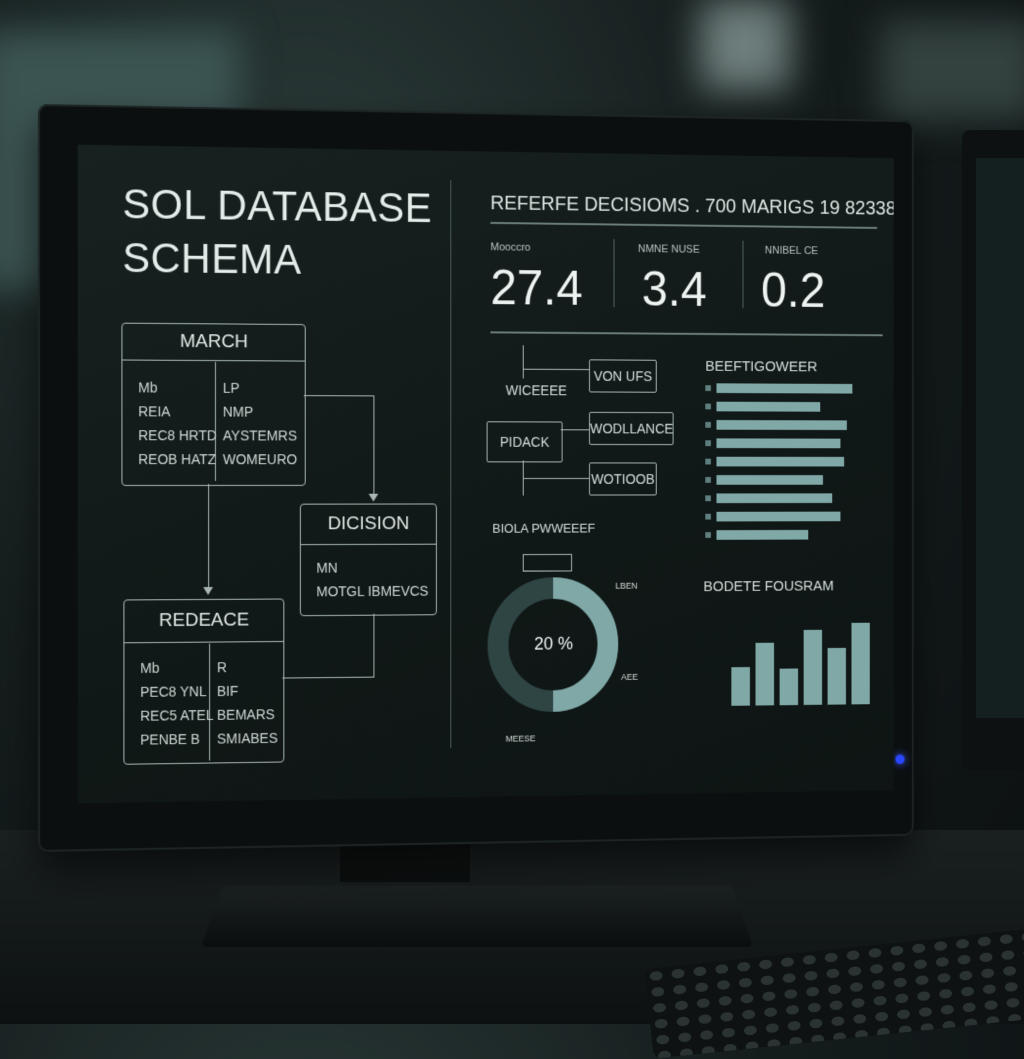 This screenshot has width=1024, height=1059. I want to click on flow-node: VON UFS, so click(623, 375).